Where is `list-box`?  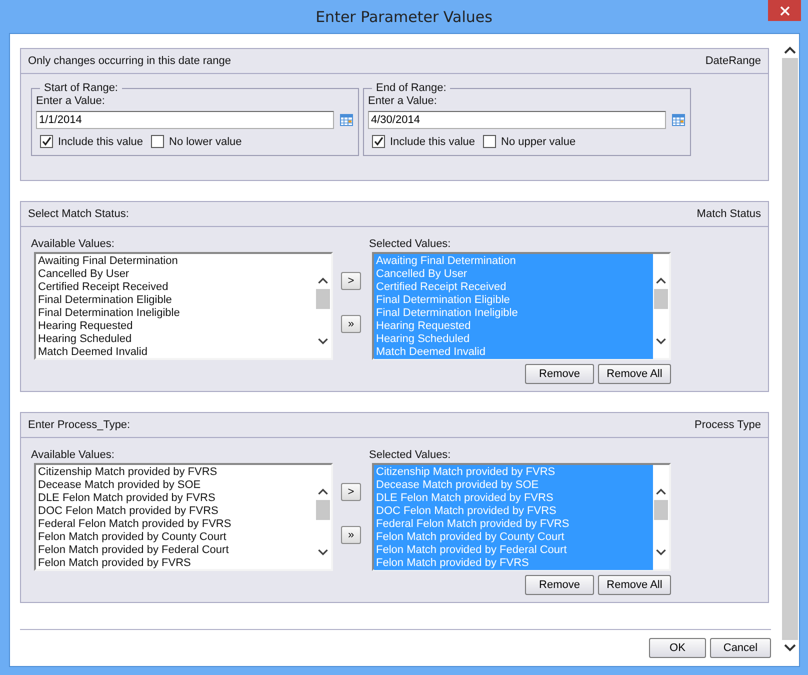
list-box is located at coordinates (183, 517).